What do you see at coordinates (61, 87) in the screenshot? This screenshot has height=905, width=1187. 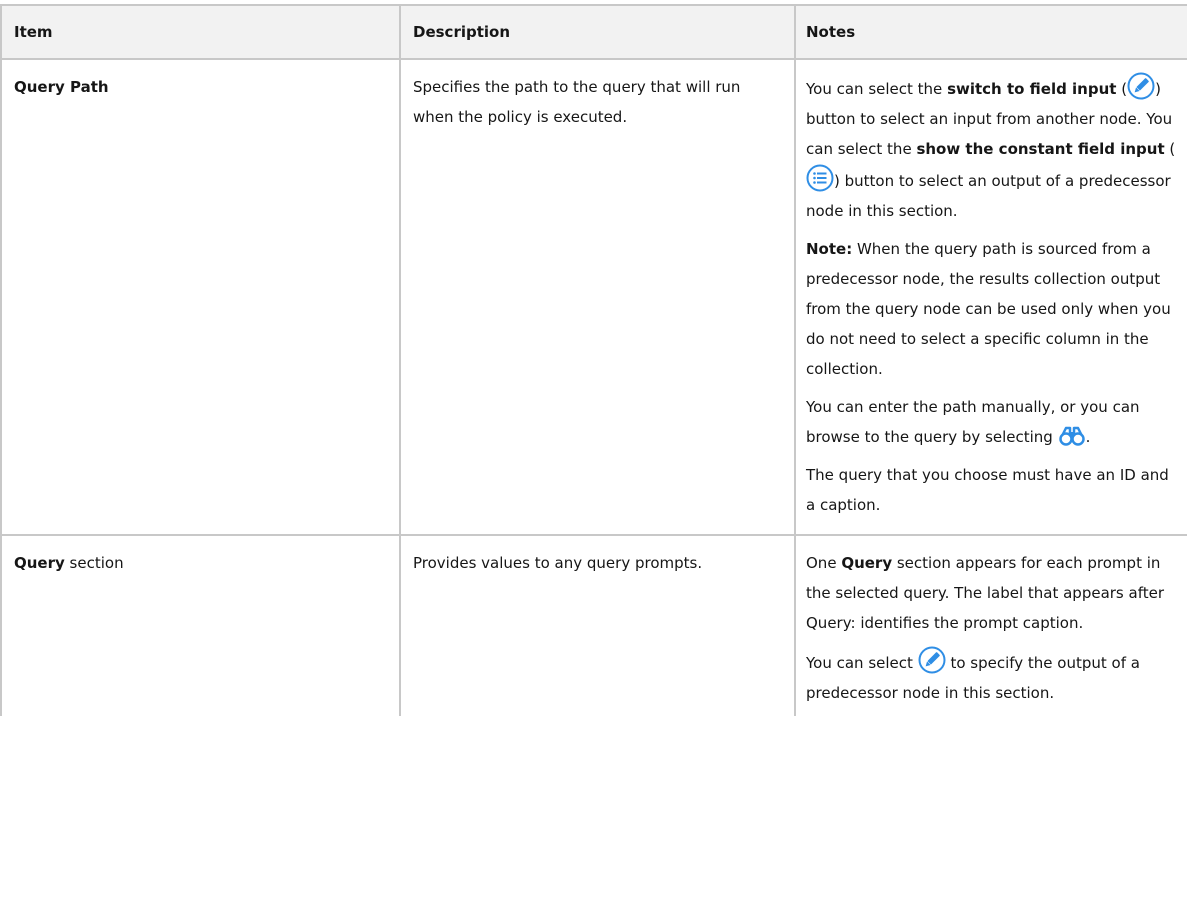 I see `item-name: Query Path` at bounding box center [61, 87].